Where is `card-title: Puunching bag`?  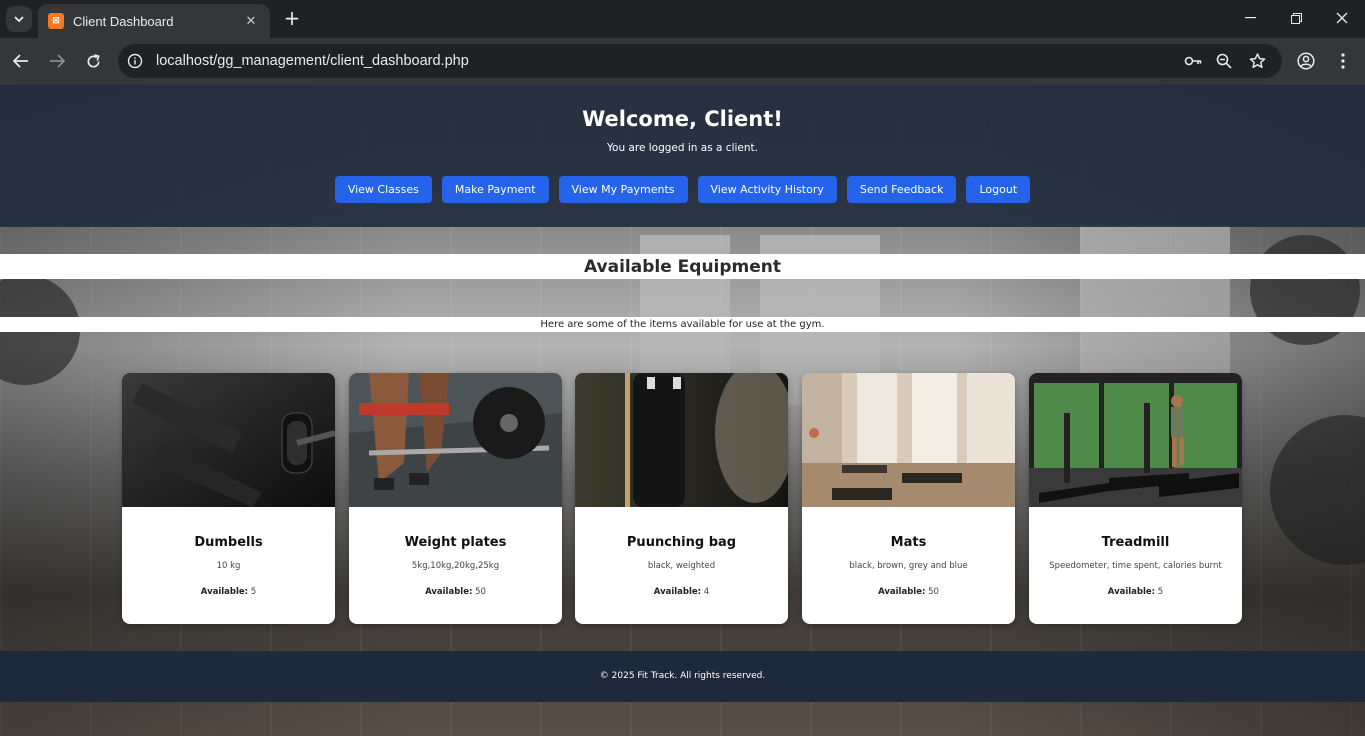 card-title: Puunching bag is located at coordinates (681, 542).